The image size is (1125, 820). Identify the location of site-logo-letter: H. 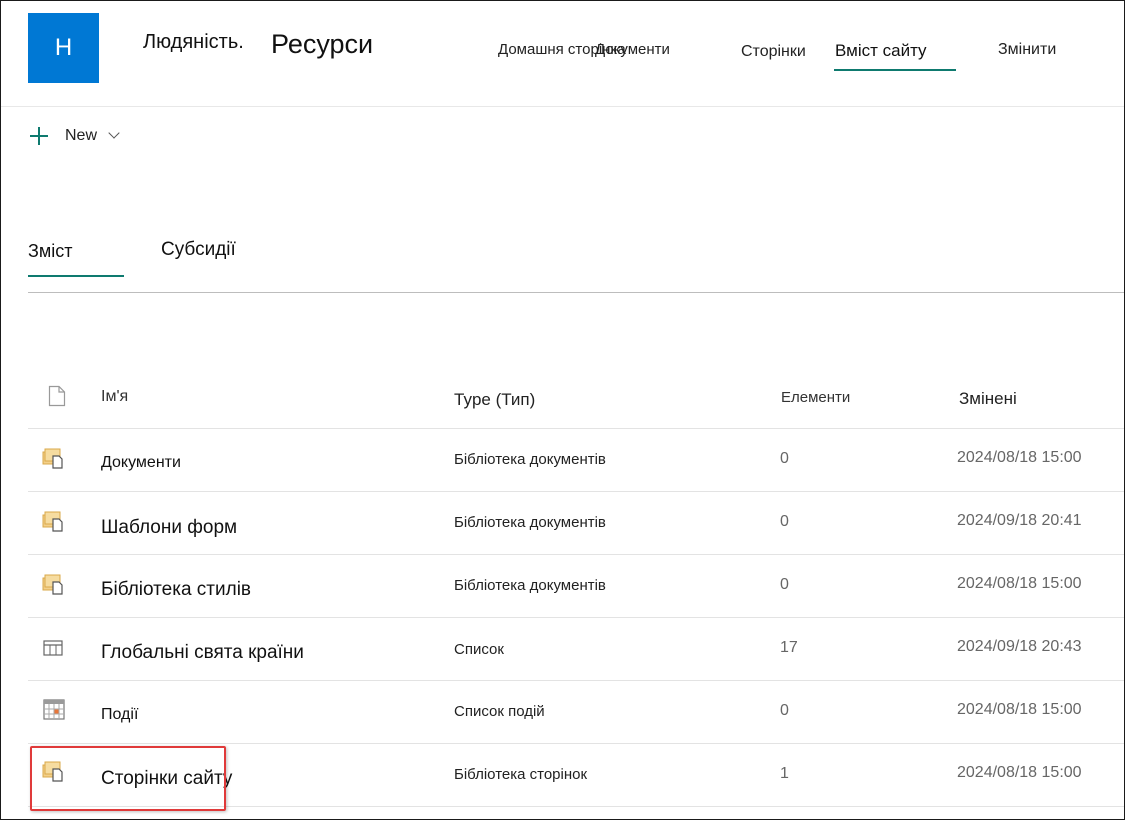
(63, 47).